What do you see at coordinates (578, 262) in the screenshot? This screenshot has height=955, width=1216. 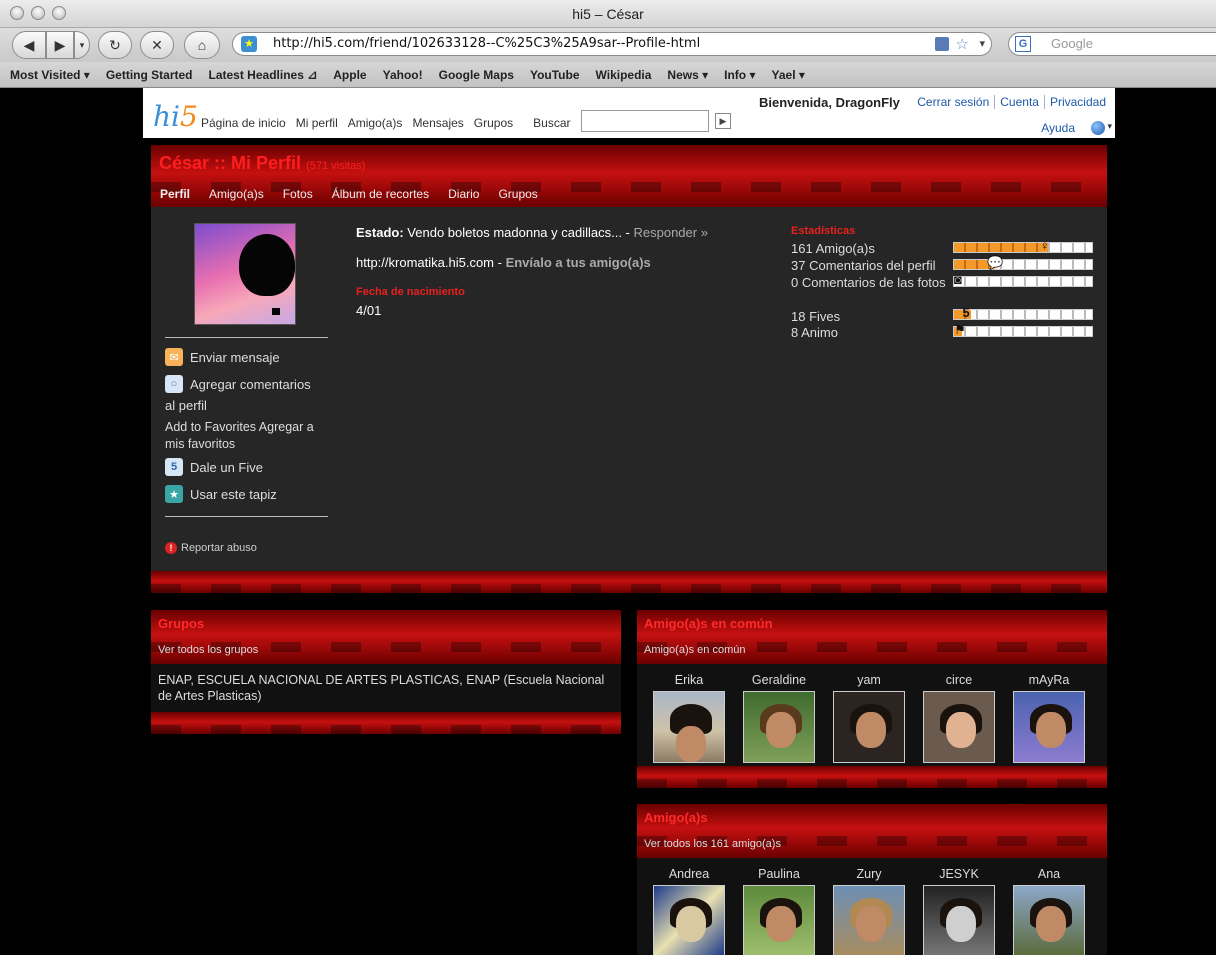 I see `send-to-friends-link: Envíalo a tus amigo(a)s` at bounding box center [578, 262].